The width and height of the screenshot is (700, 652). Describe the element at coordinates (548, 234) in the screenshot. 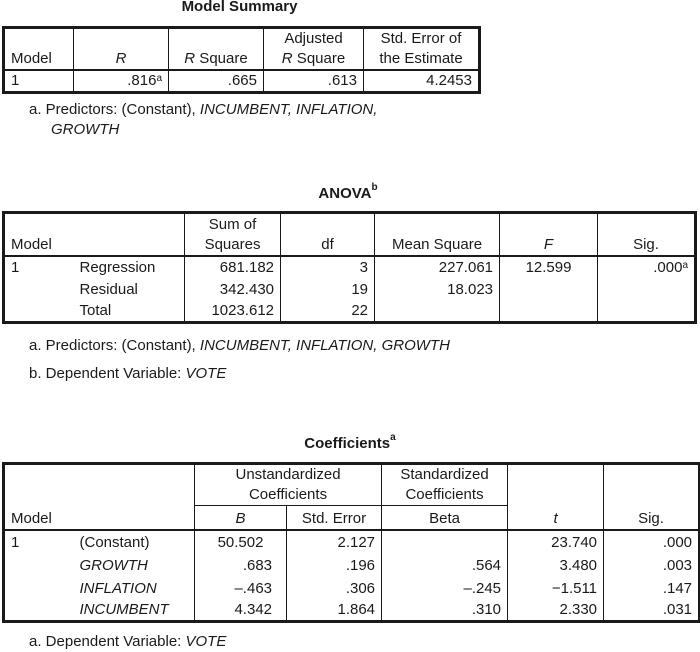

I see `header-f: F` at that location.